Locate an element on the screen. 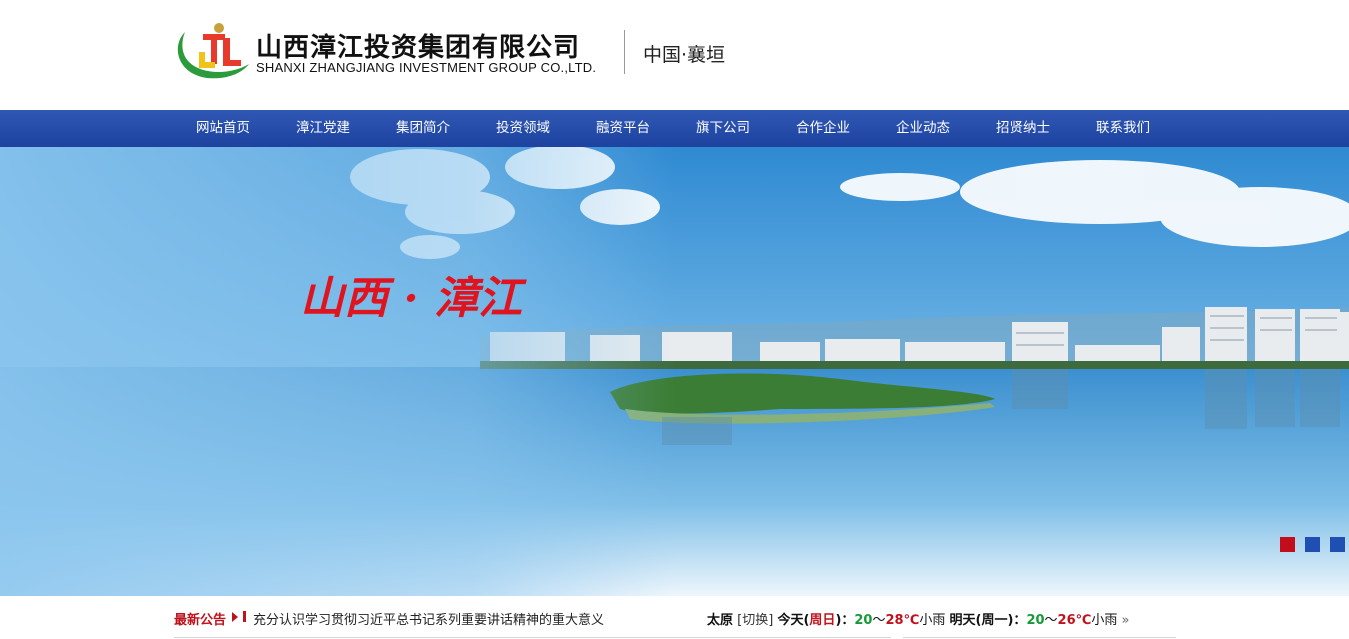 This screenshot has width=1349, height=639. weather-today-high: 28 is located at coordinates (894, 620).